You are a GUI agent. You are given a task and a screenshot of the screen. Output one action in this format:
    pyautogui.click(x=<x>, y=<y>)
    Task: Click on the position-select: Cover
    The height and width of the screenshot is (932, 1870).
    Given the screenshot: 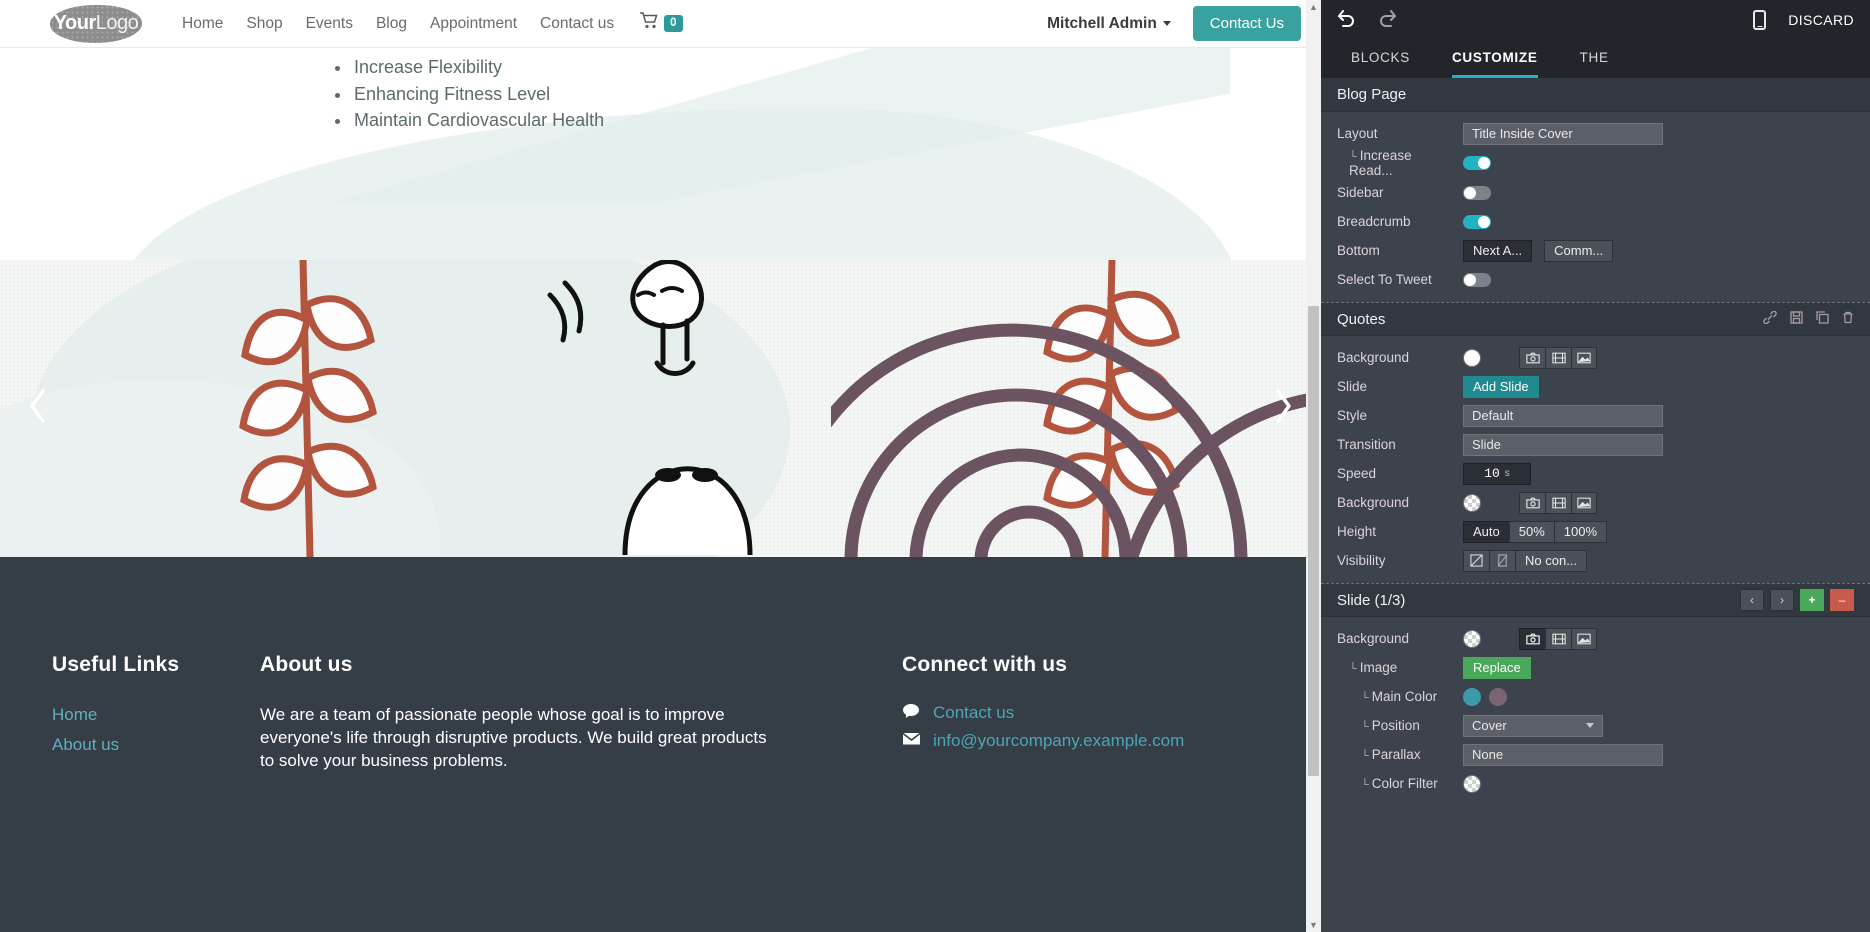 What is the action you would take?
    pyautogui.click(x=1533, y=725)
    